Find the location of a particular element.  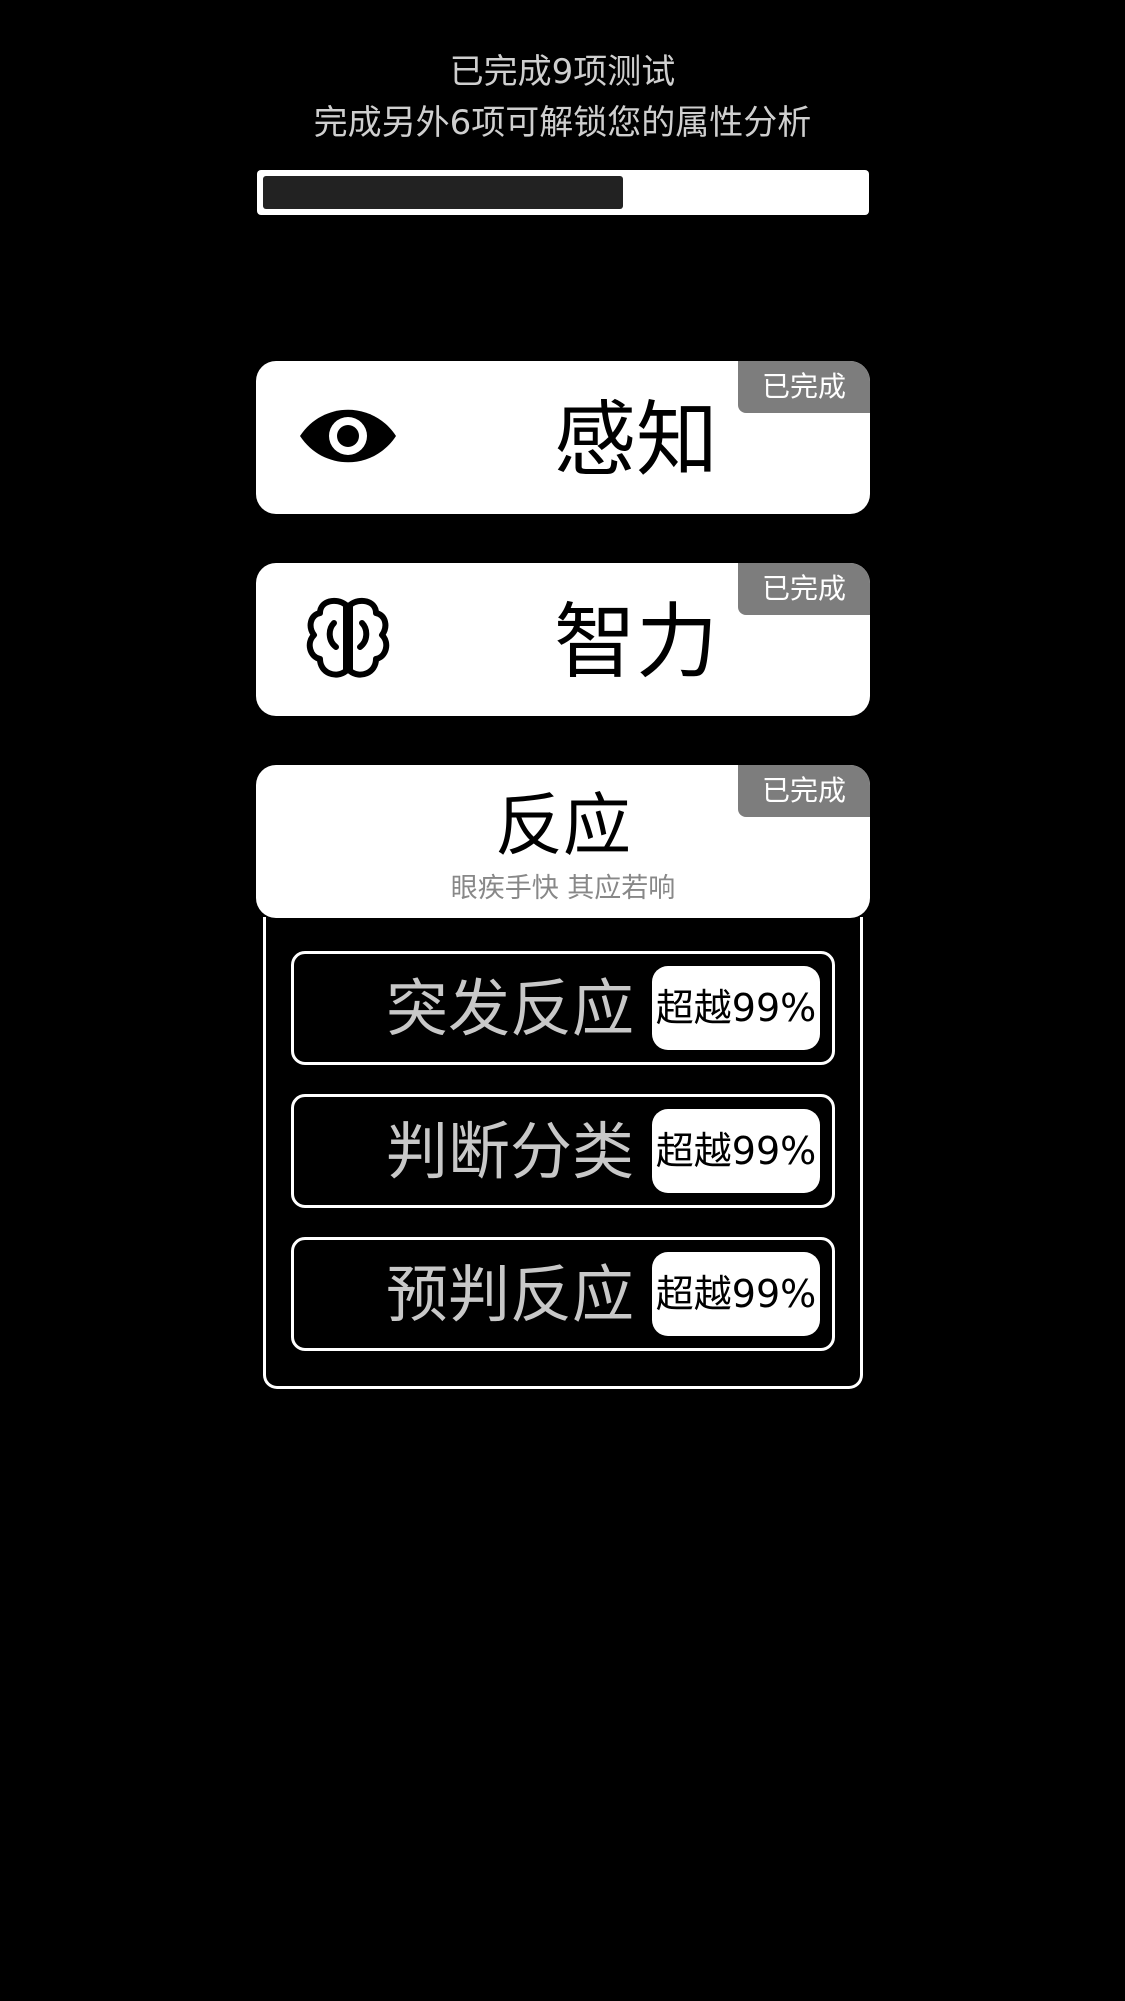

progress-bar-fill is located at coordinates (443, 192).